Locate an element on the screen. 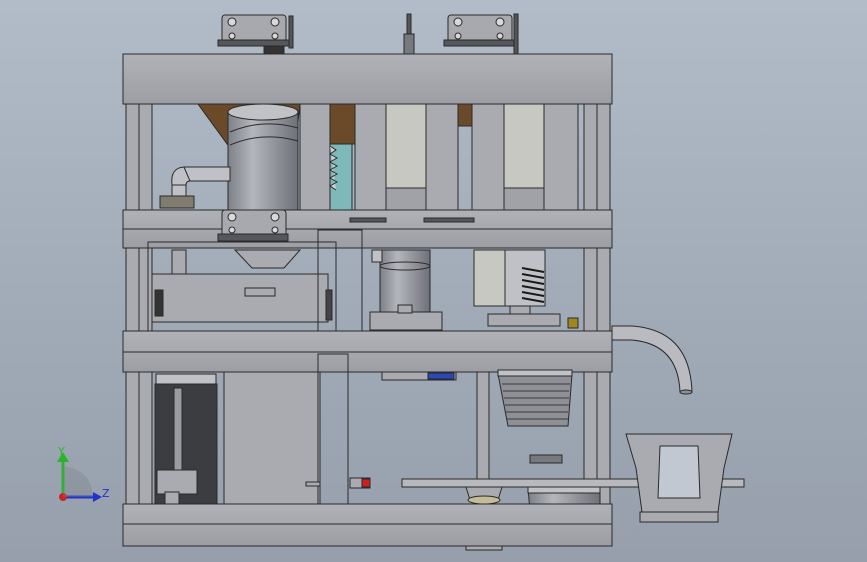 The width and height of the screenshot is (867, 562). small-slot is located at coordinates (546, 459).